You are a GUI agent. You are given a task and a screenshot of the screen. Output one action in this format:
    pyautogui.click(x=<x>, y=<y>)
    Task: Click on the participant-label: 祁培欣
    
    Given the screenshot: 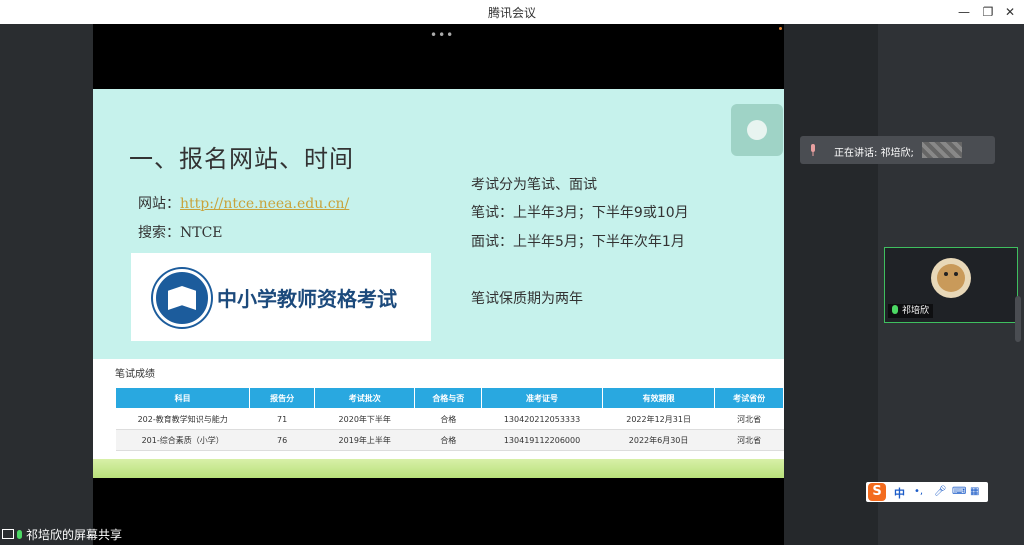 What is the action you would take?
    pyautogui.click(x=911, y=311)
    